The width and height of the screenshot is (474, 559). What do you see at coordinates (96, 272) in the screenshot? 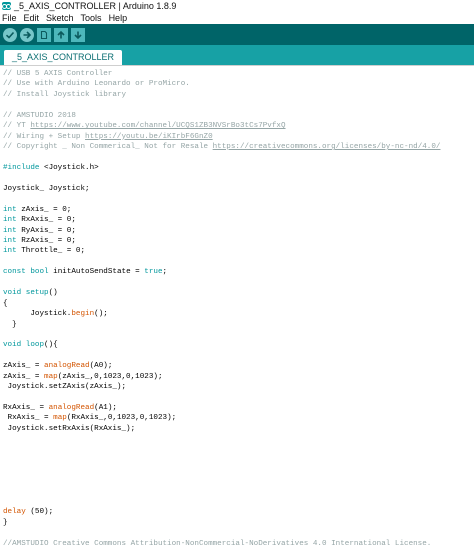
I see `code-token: initAutoSendState =` at bounding box center [96, 272].